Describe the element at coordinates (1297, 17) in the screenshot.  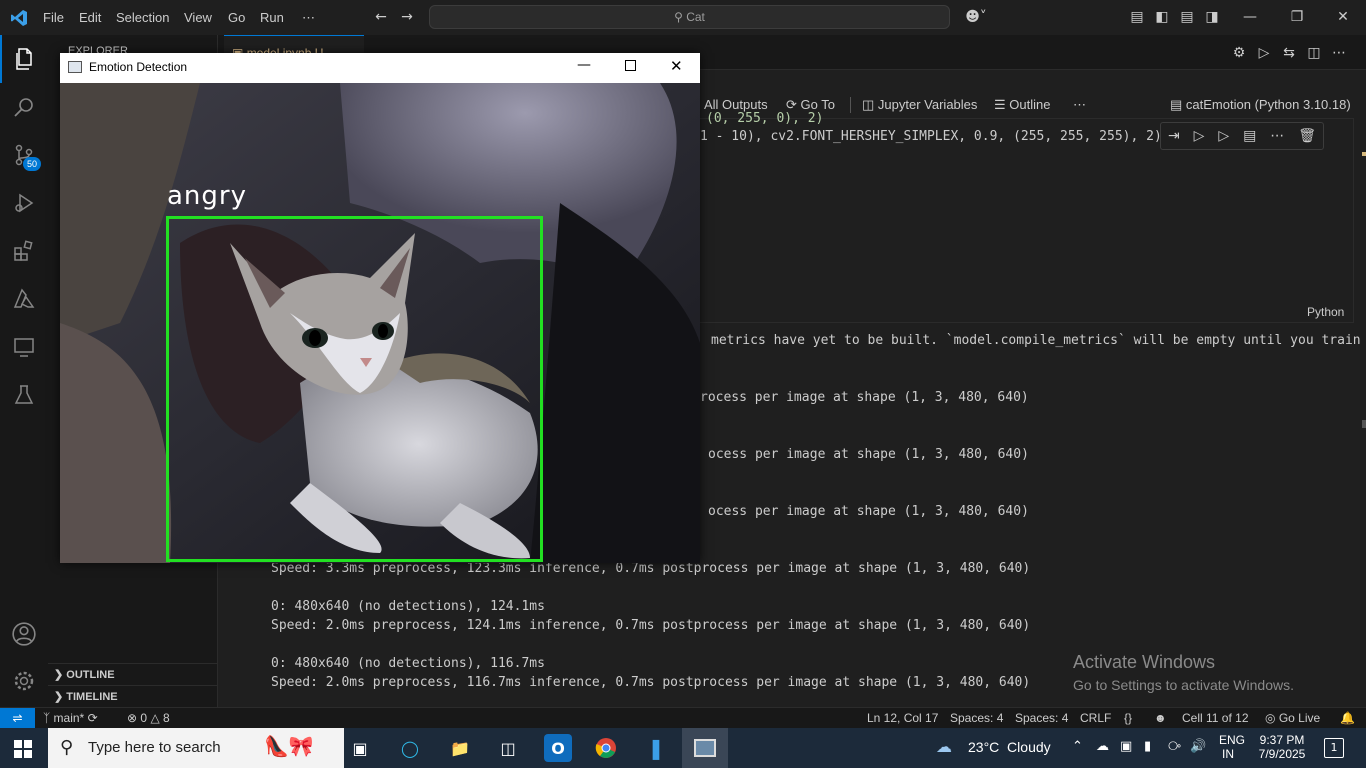
I see `restore-icon: ❐` at that location.